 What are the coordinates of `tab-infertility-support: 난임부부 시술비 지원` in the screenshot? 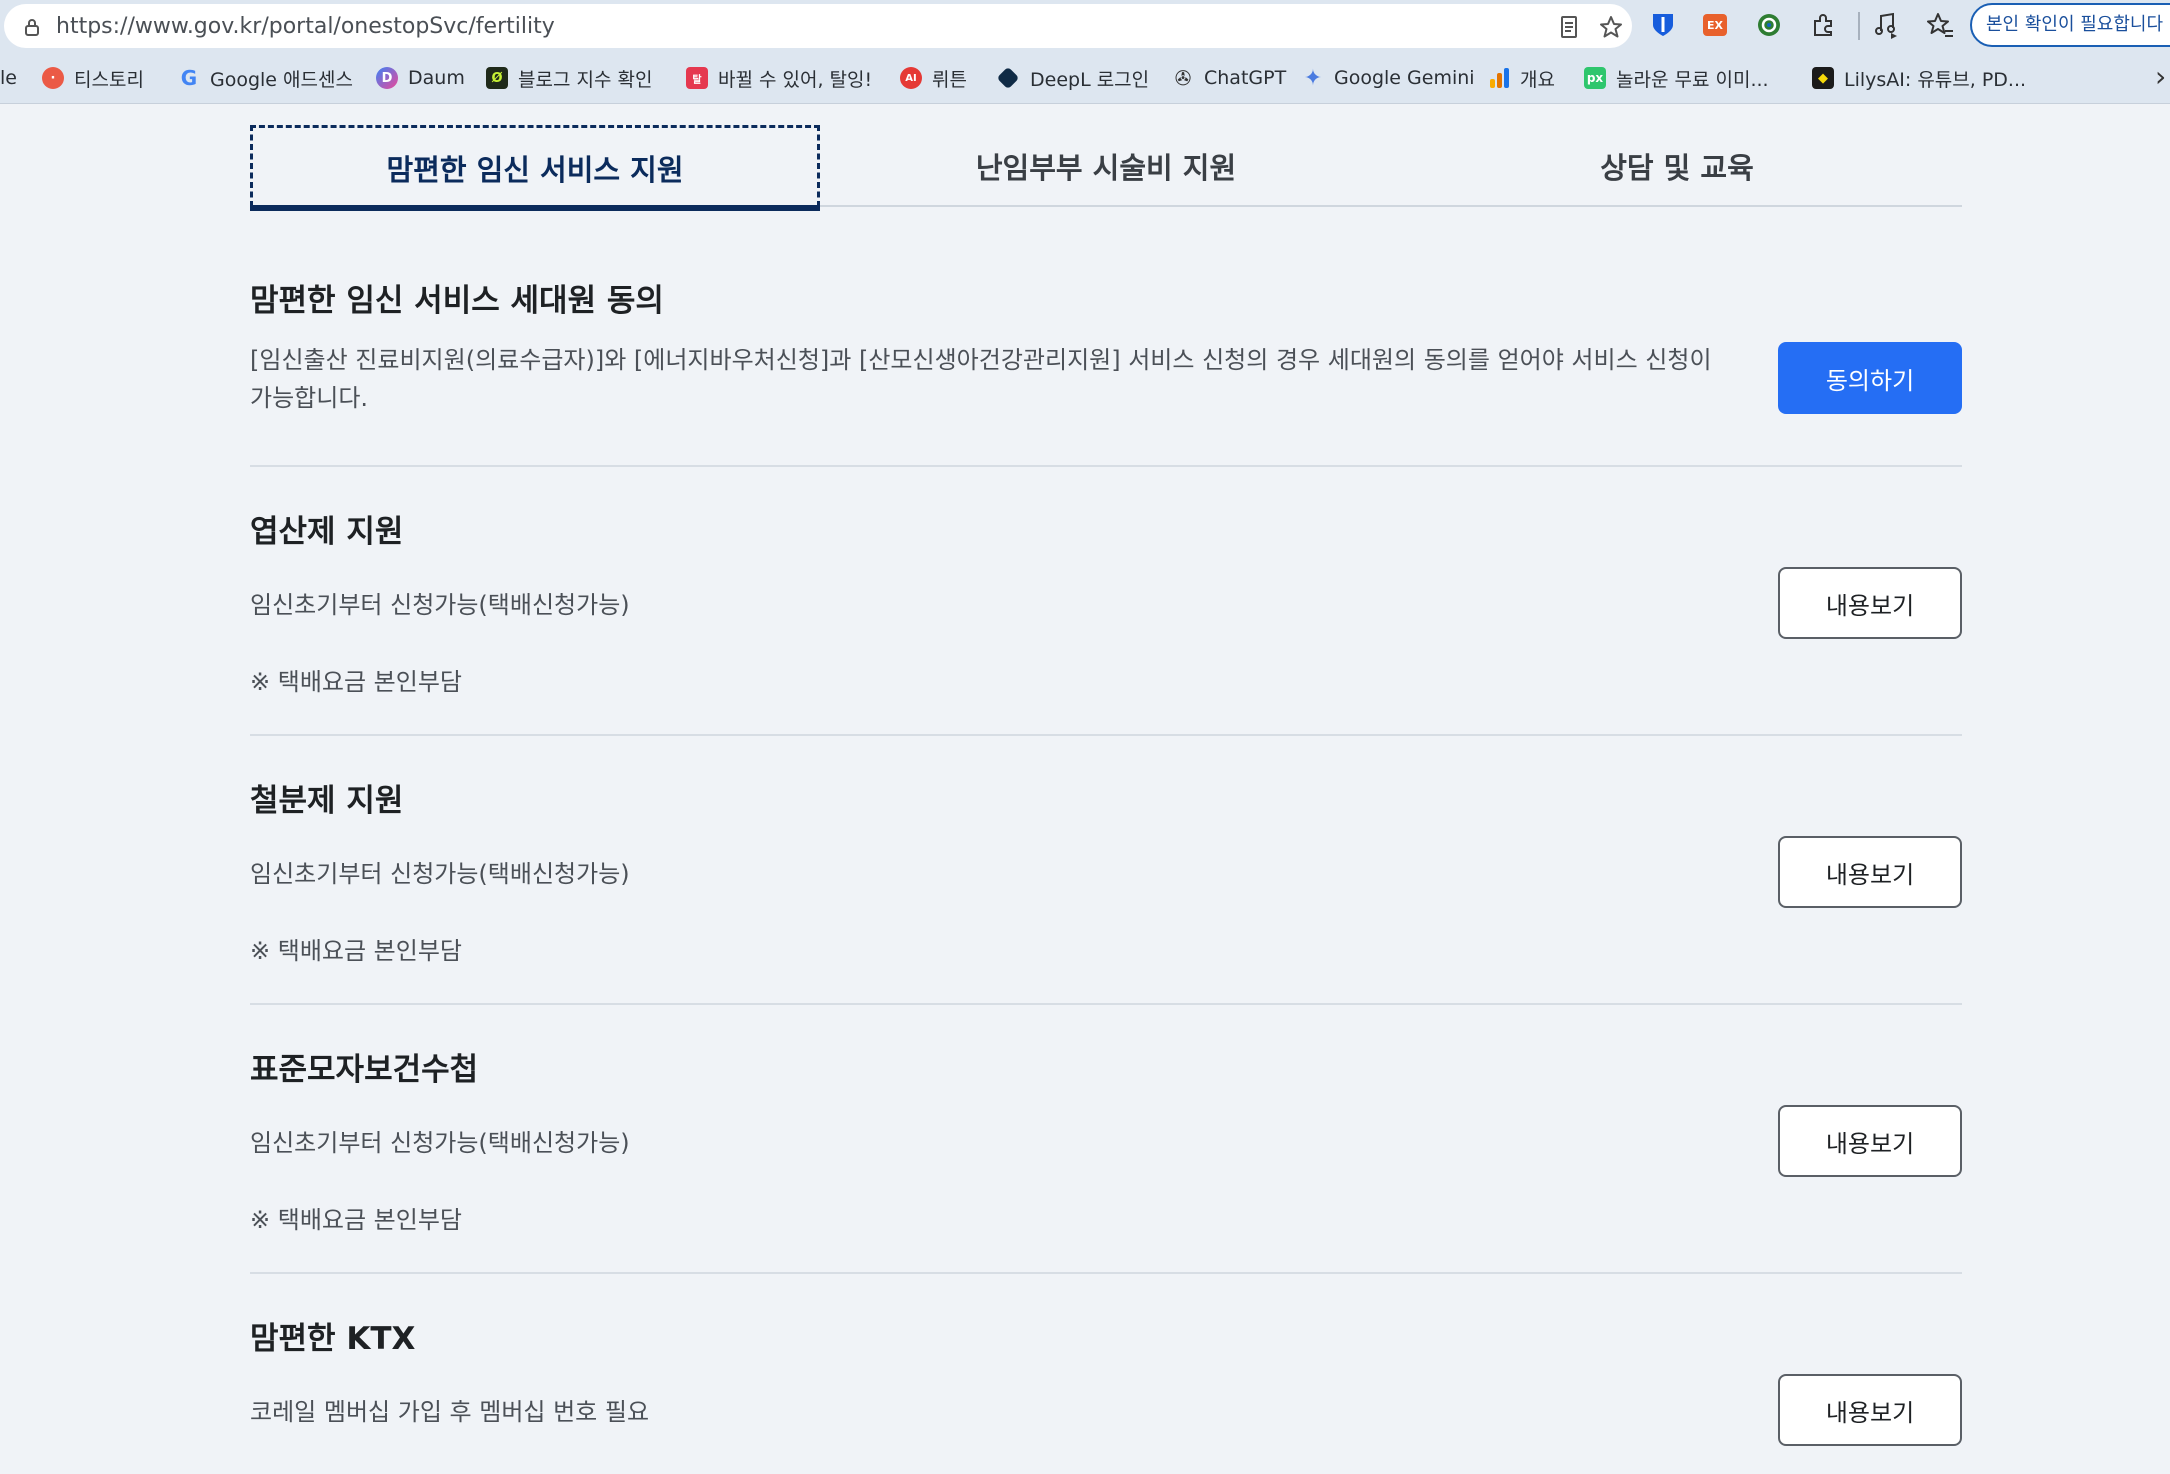 It's located at (1106, 166).